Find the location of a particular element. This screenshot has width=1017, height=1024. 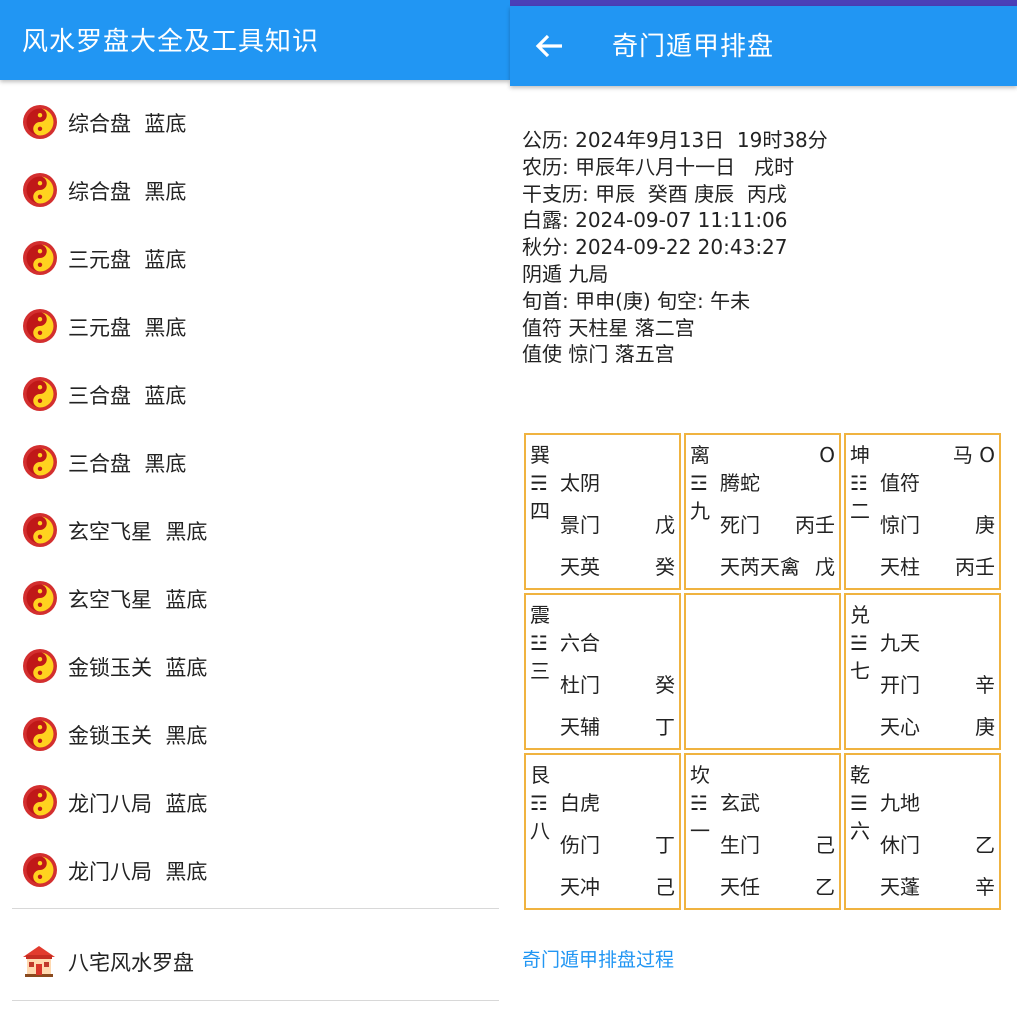

trigram-symbol: ☷ is located at coordinates (859, 483).